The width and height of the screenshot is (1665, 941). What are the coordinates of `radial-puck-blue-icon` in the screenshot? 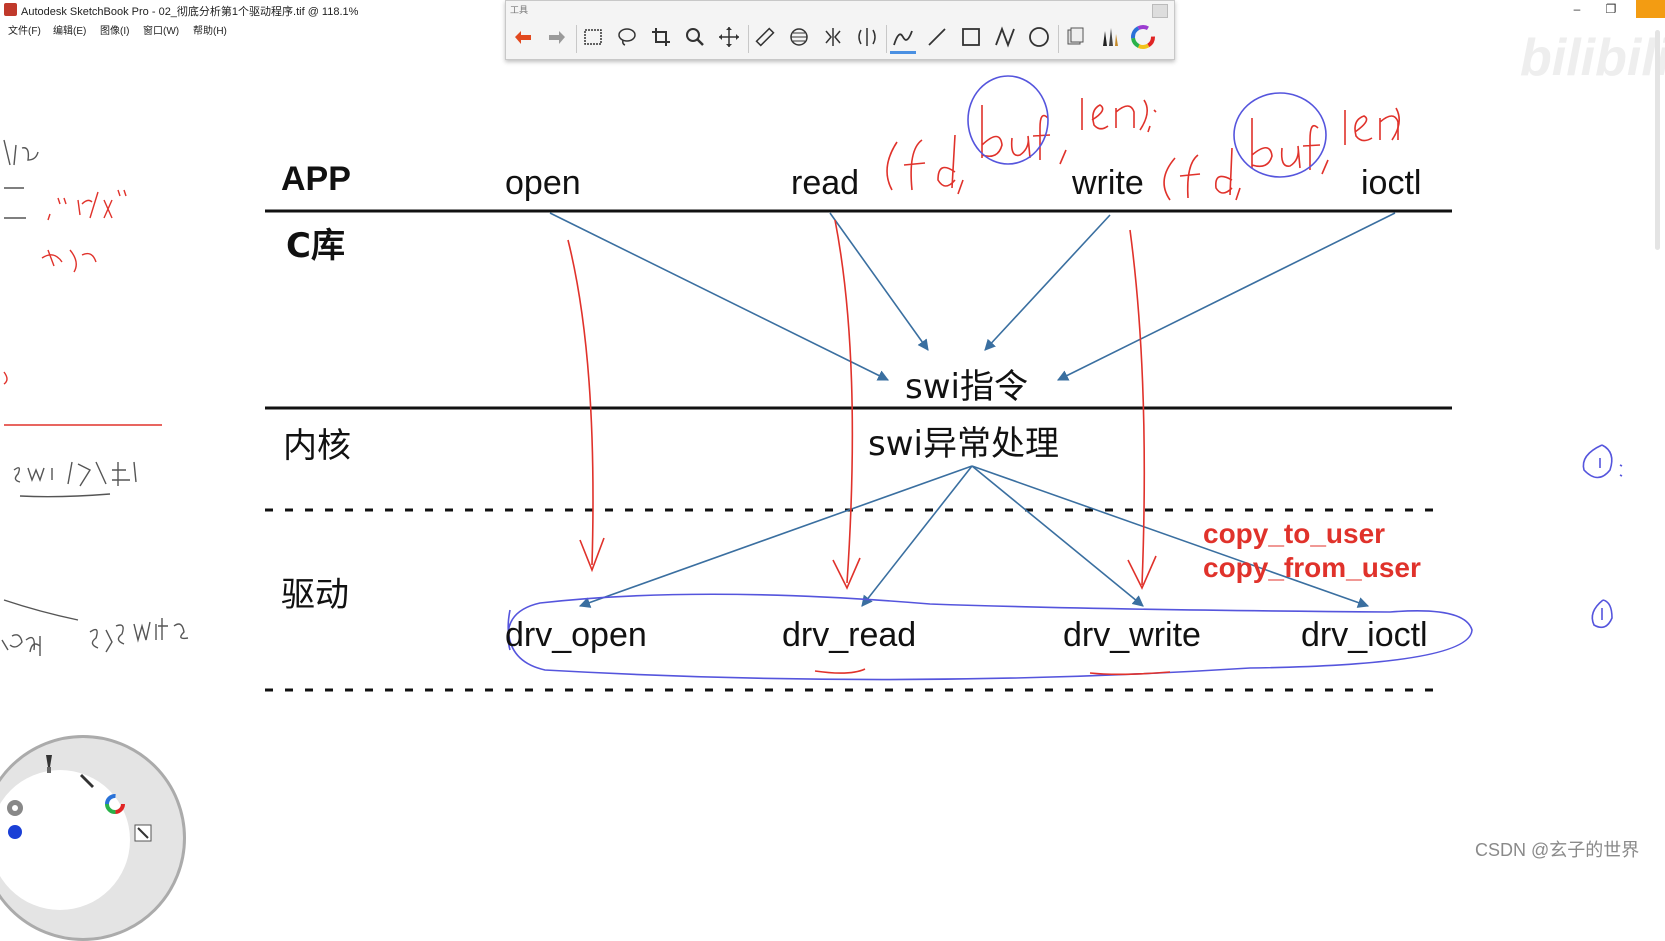 It's located at (15, 832).